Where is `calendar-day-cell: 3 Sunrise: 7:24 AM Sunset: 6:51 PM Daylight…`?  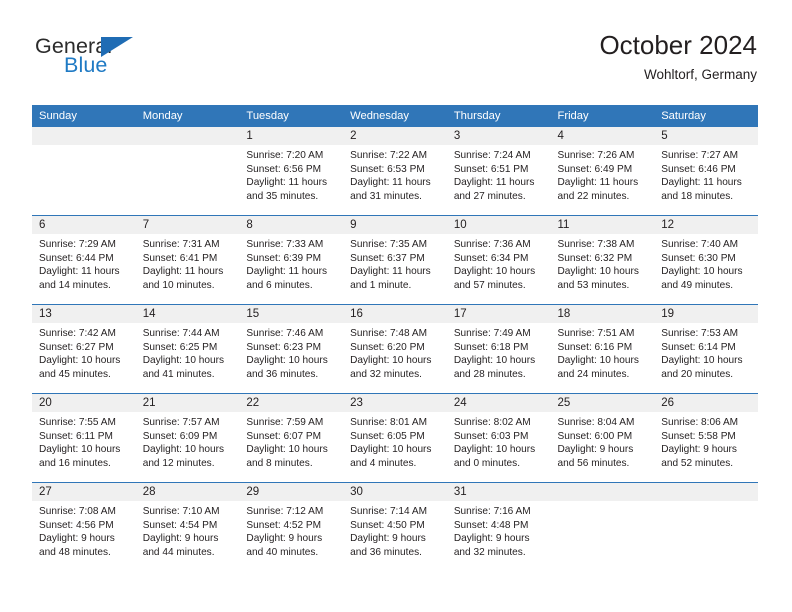 calendar-day-cell: 3 Sunrise: 7:24 AM Sunset: 6:51 PM Daylight… is located at coordinates (498, 171).